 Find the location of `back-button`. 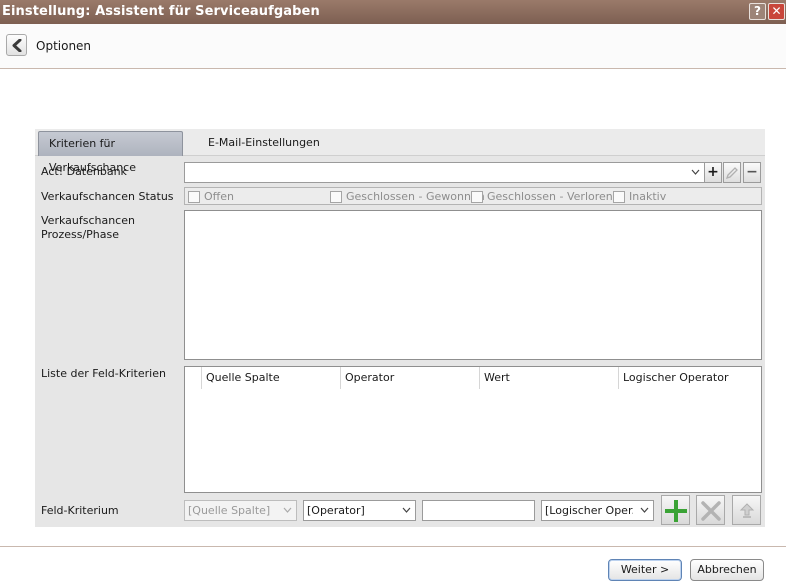

back-button is located at coordinates (16, 45).